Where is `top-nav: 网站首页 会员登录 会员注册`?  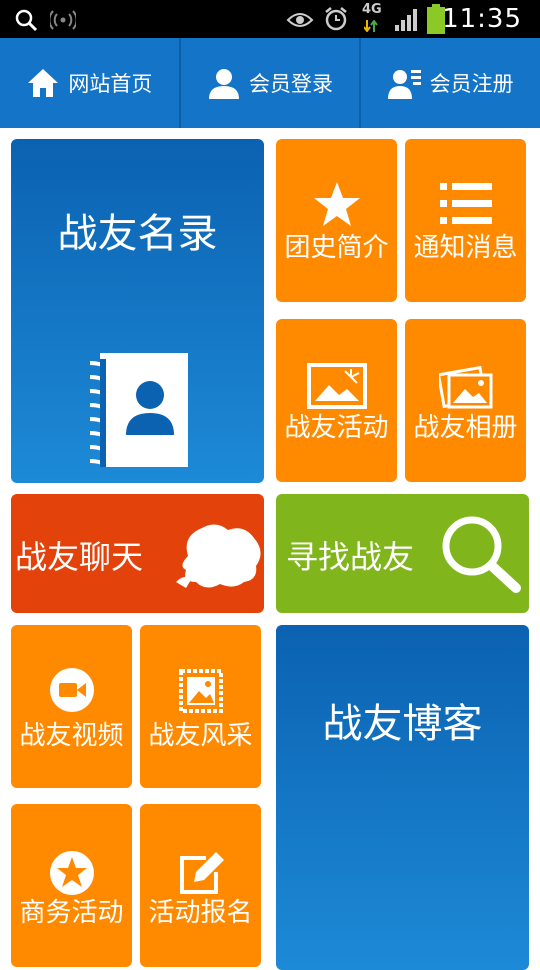
top-nav: 网站首页 会员登录 会员注册 is located at coordinates (270, 83).